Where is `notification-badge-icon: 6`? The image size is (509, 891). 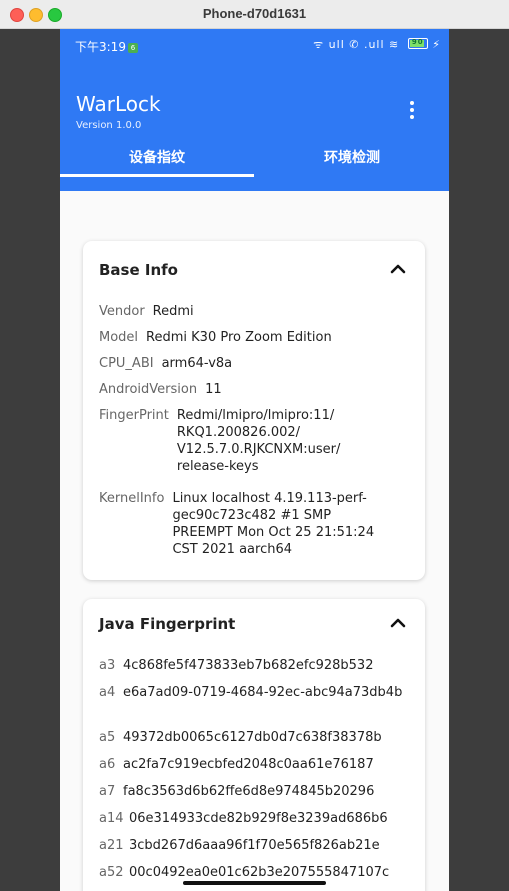
notification-badge-icon: 6 is located at coordinates (132, 48).